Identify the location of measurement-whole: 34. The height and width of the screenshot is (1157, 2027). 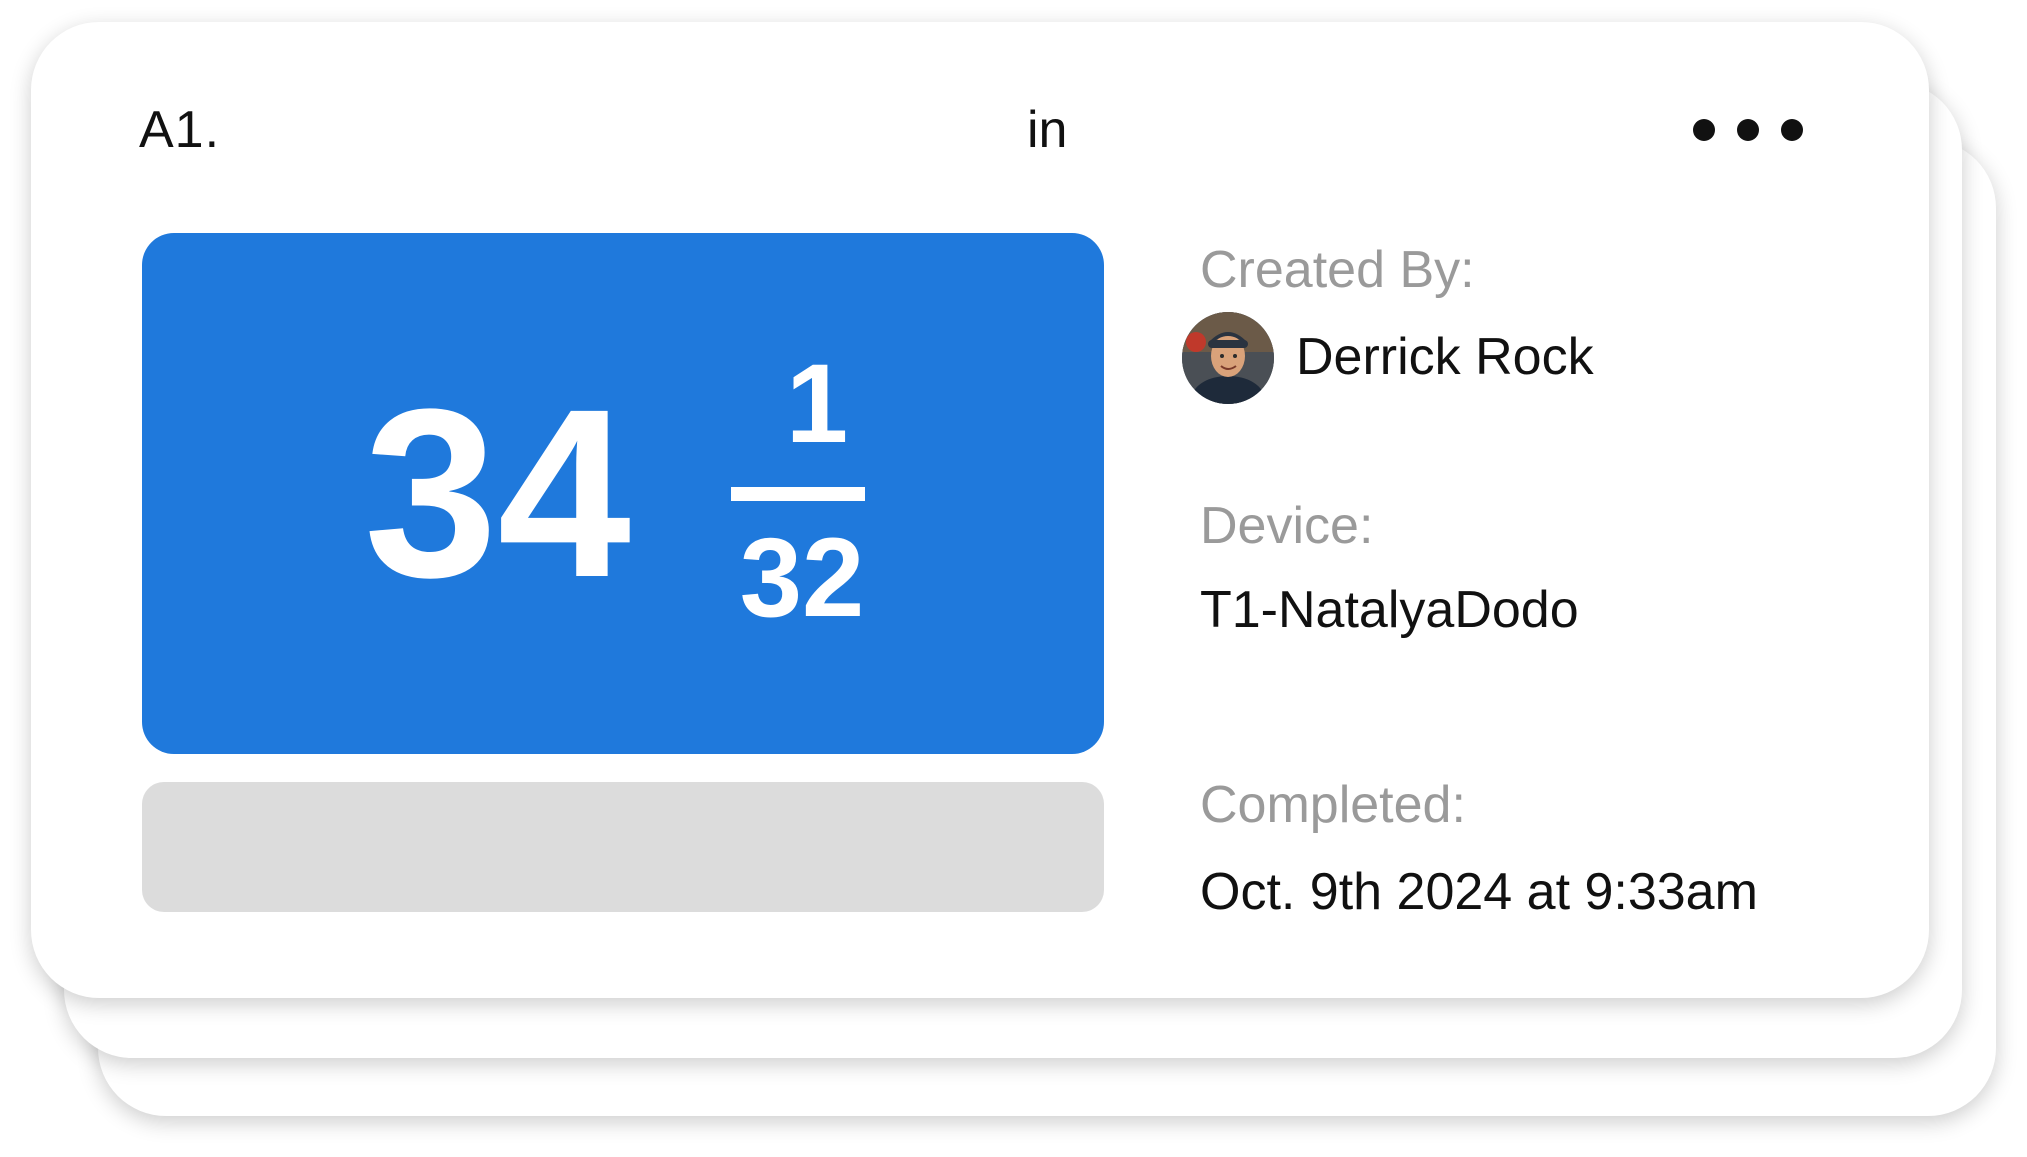
(497, 493).